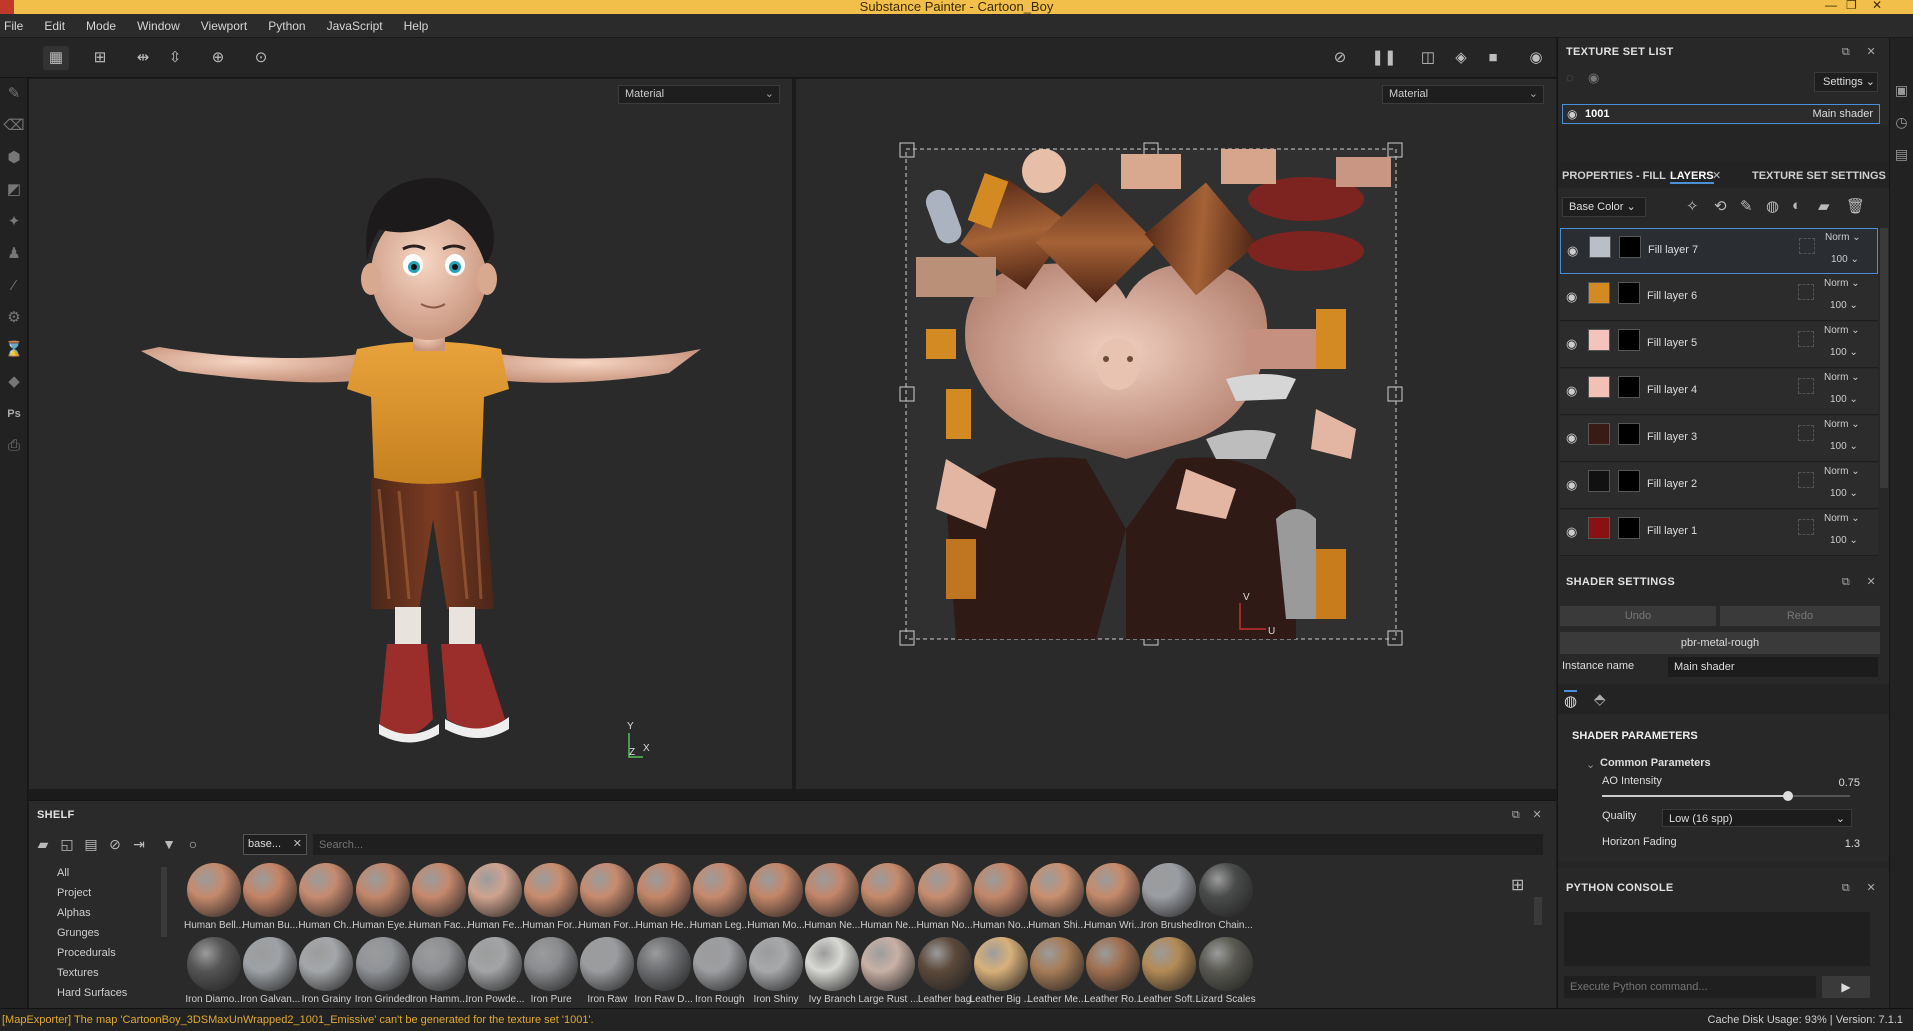 This screenshot has width=1913, height=1031. Describe the element at coordinates (415, 23) in the screenshot. I see `menu-help: Help` at that location.